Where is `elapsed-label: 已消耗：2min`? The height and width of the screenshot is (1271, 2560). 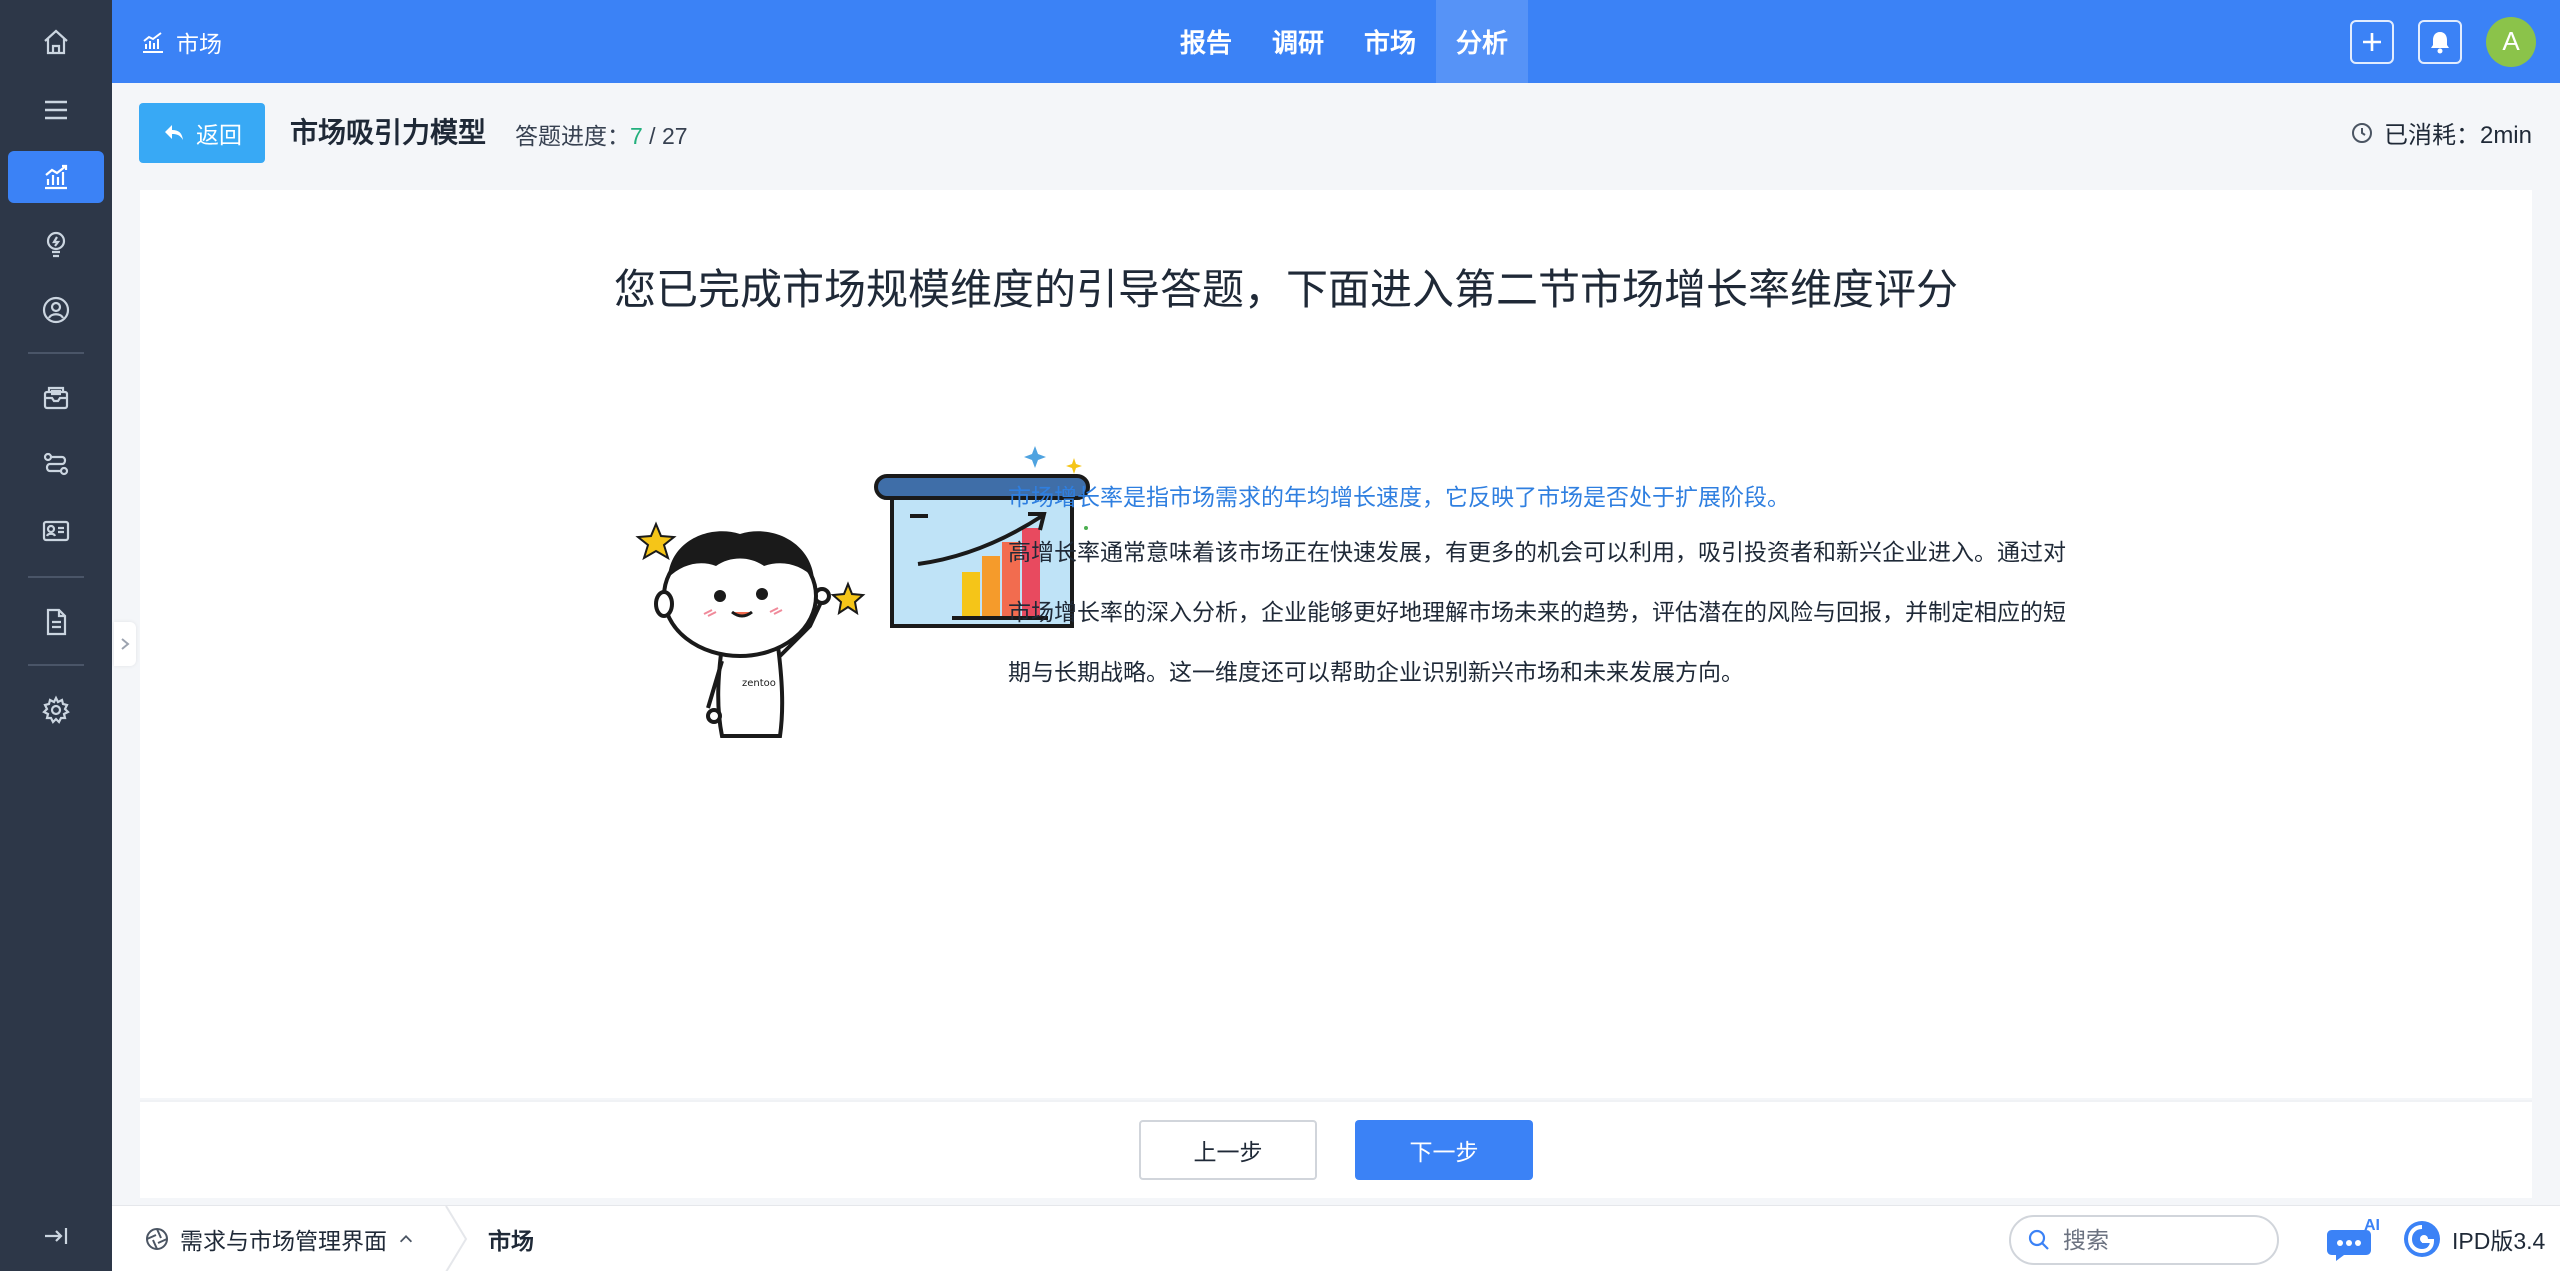
elapsed-label: 已消耗：2min is located at coordinates (2457, 135).